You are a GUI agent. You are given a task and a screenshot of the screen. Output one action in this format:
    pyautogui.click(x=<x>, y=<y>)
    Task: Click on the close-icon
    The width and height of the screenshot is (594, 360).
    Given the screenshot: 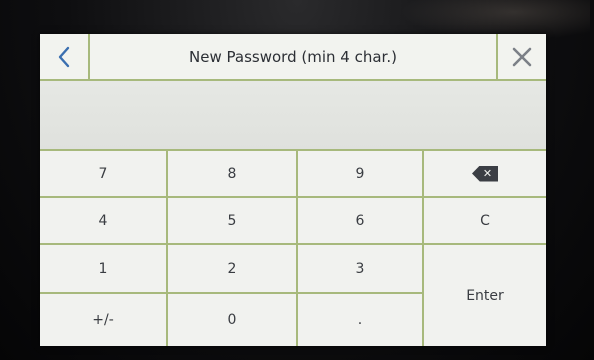 What is the action you would take?
    pyautogui.click(x=522, y=56)
    